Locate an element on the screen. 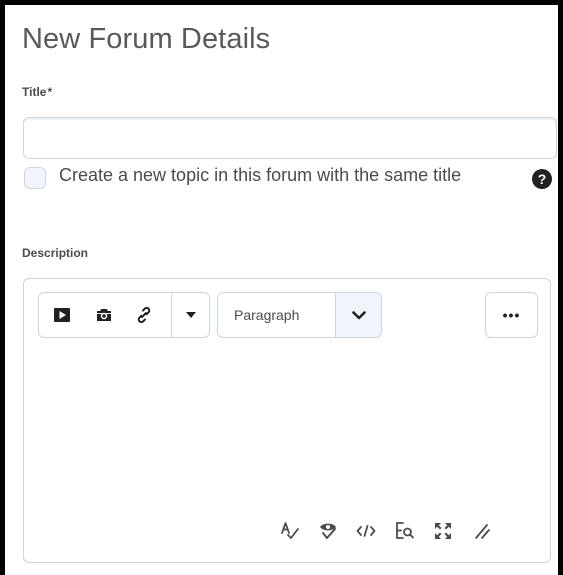  title-label-text: Title is located at coordinates (34, 92).